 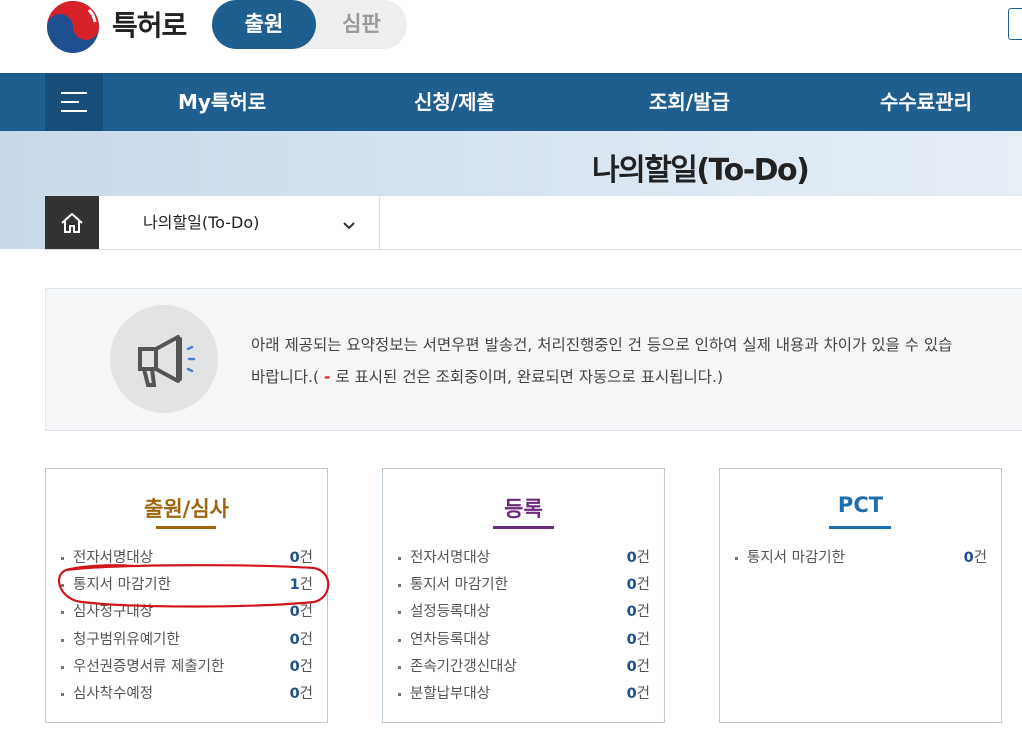 I want to click on megaphone-icon, so click(x=164, y=359).